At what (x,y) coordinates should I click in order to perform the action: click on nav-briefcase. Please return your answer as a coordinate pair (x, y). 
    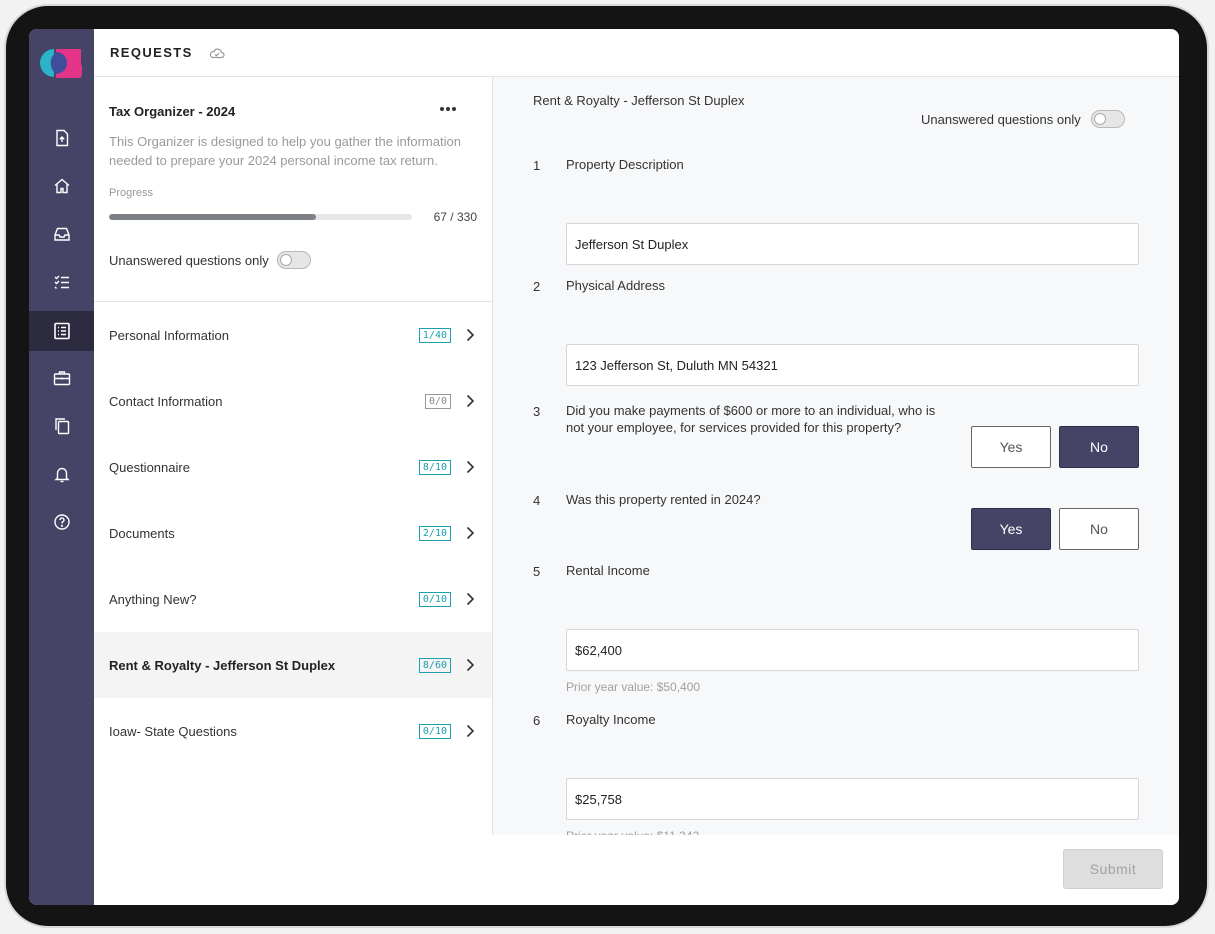
    Looking at the image, I should click on (61, 378).